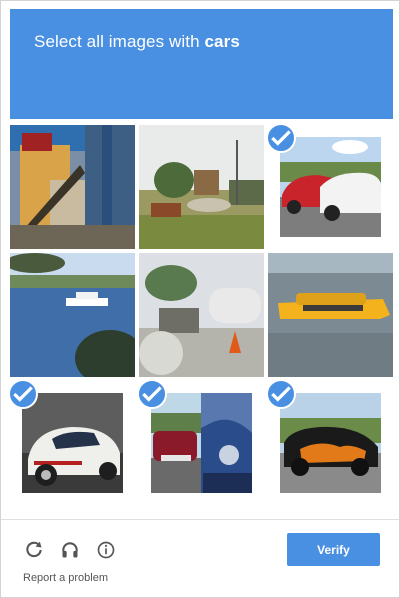 This screenshot has height=598, width=400. I want to click on challenge-prompt: Select all images with cars, so click(137, 42).